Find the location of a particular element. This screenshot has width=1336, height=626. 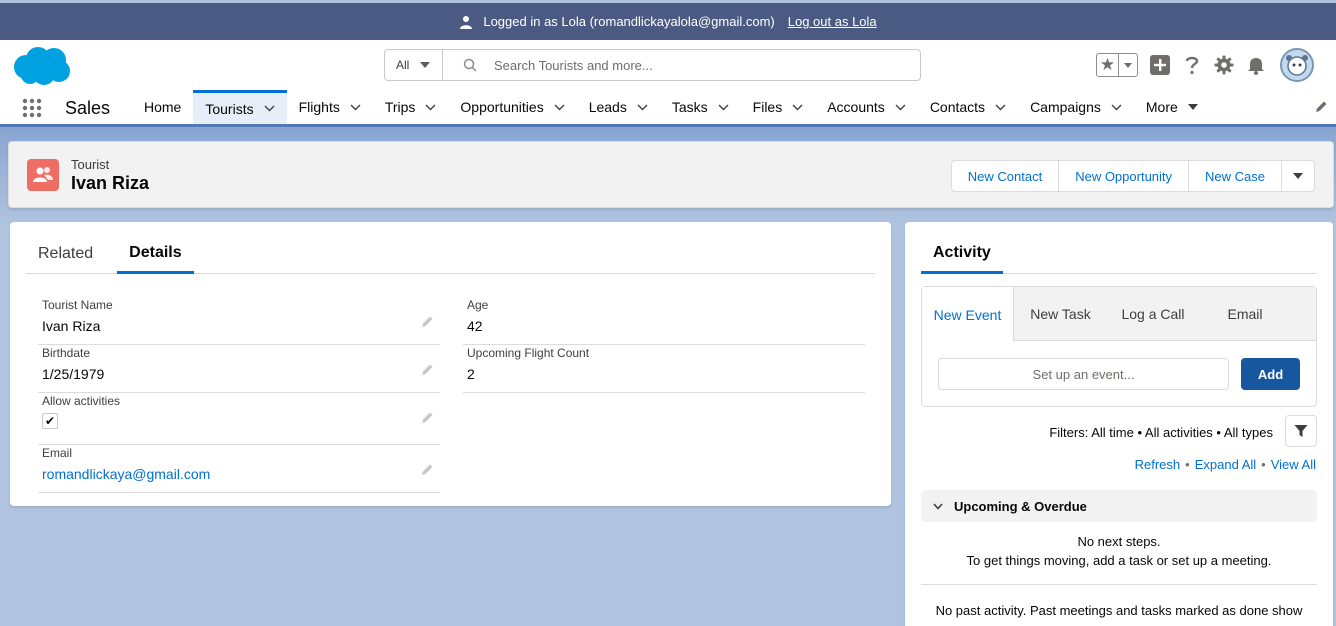

field-label: Age is located at coordinates (478, 305).